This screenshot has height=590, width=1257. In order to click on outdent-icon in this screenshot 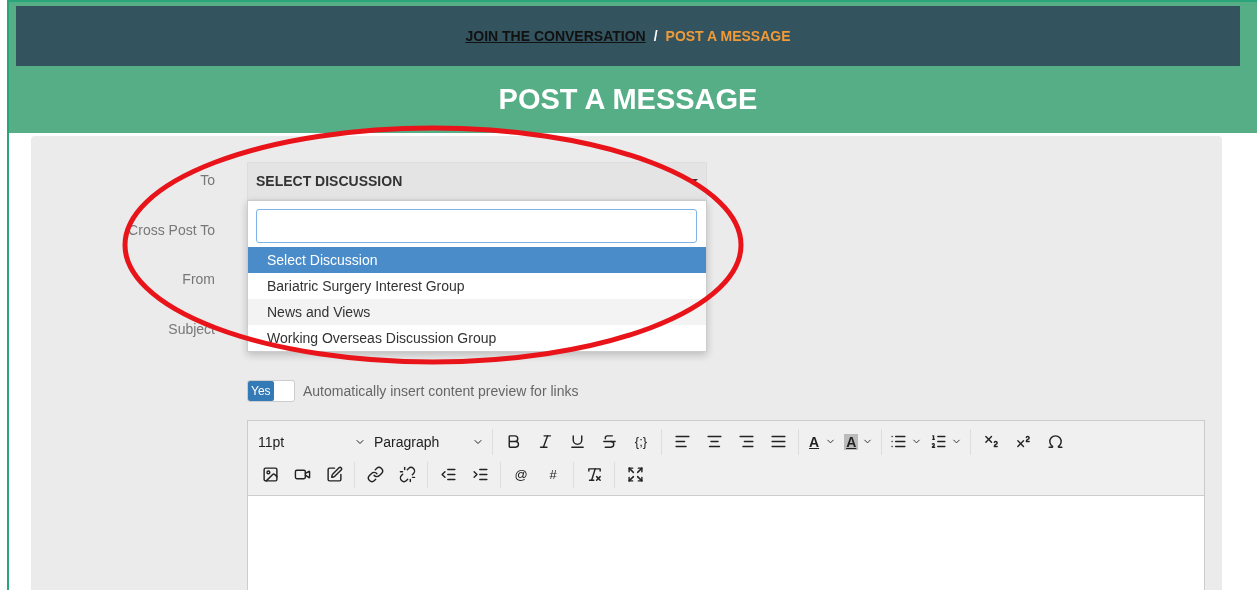, I will do `click(448, 474)`.